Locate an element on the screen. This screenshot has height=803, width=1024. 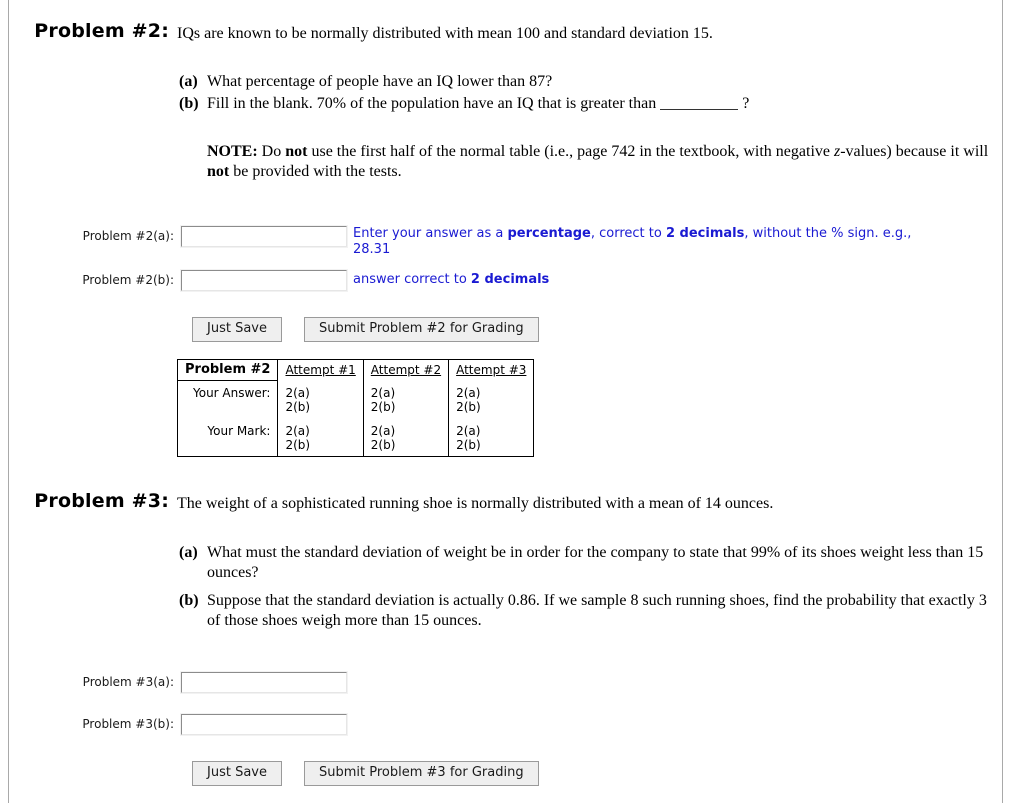
problem-2-label: Problem #2: is located at coordinates (101, 31).